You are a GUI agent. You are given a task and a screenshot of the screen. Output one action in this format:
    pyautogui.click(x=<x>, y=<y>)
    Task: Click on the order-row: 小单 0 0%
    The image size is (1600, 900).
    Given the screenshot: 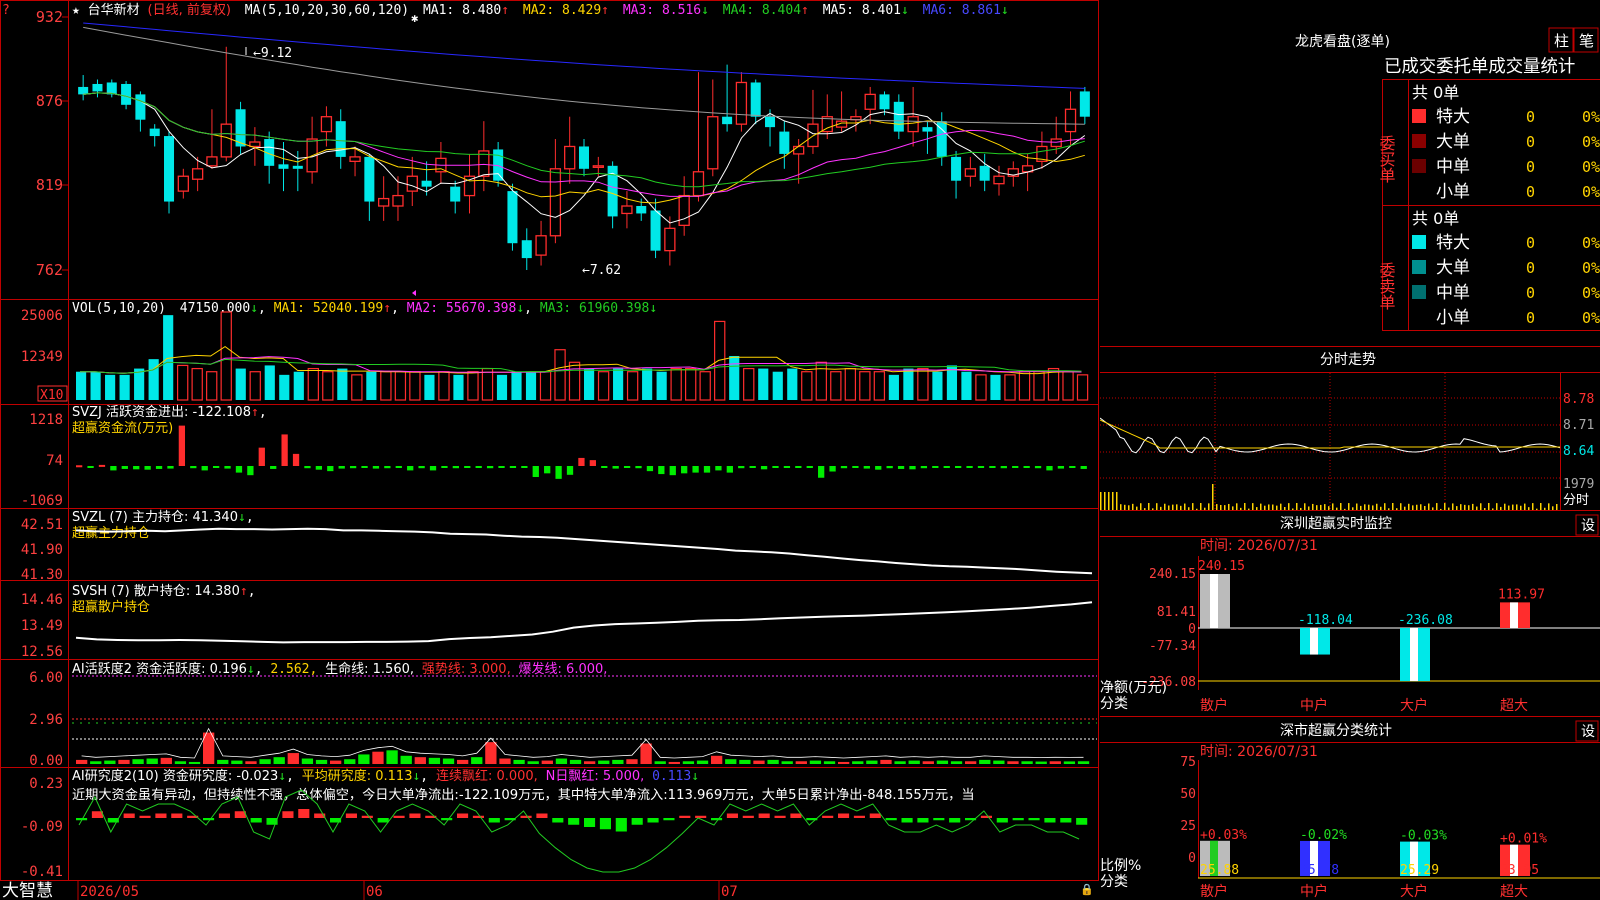 What is the action you would take?
    pyautogui.click(x=1518, y=192)
    